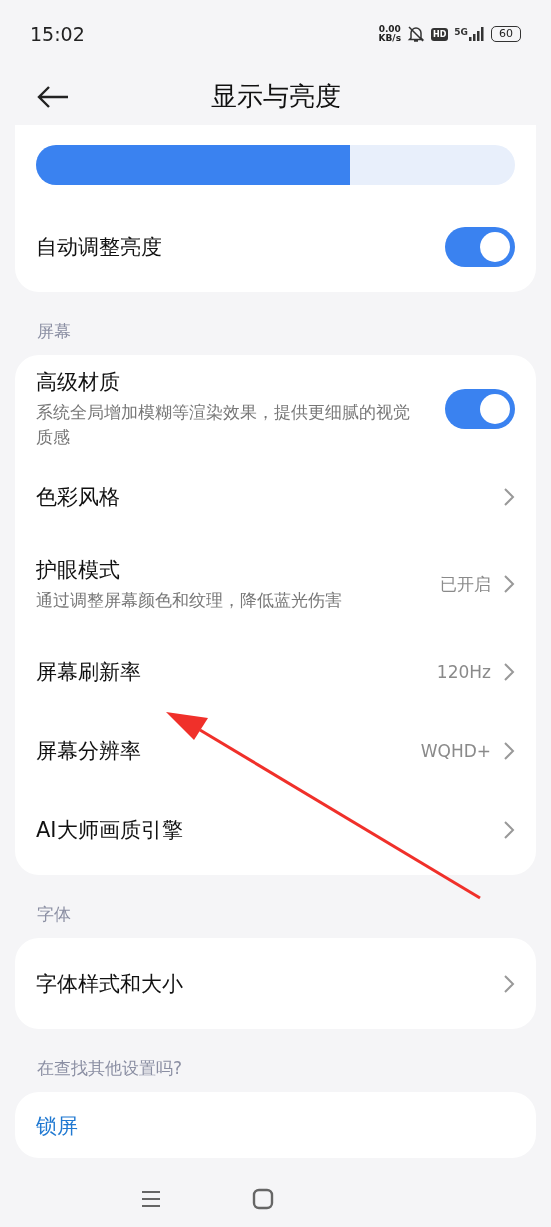 The image size is (551, 1227). I want to click on speed-value: 0.00, so click(389, 29).